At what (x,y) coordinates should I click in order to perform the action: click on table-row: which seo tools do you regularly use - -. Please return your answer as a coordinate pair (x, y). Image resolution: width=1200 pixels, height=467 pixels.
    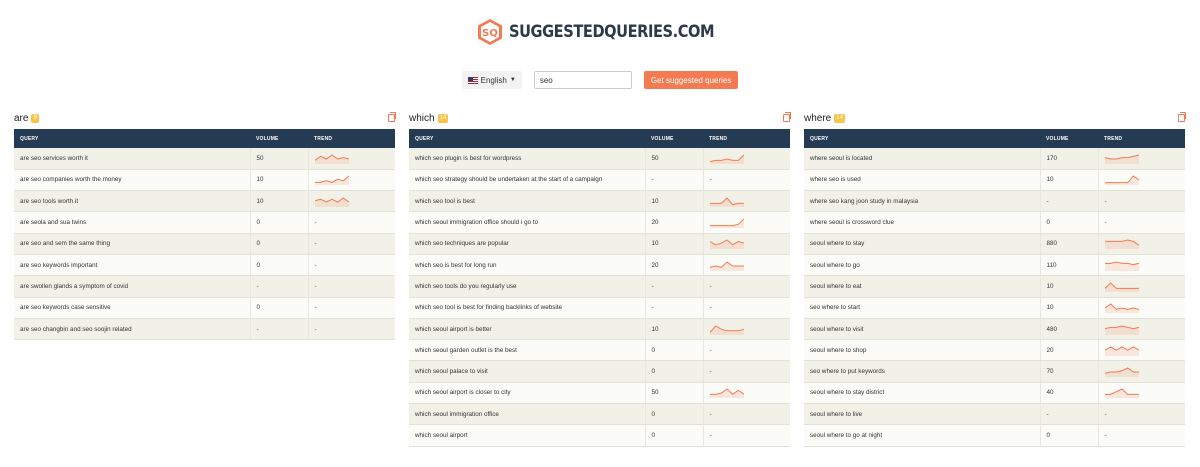
    Looking at the image, I should click on (599, 286).